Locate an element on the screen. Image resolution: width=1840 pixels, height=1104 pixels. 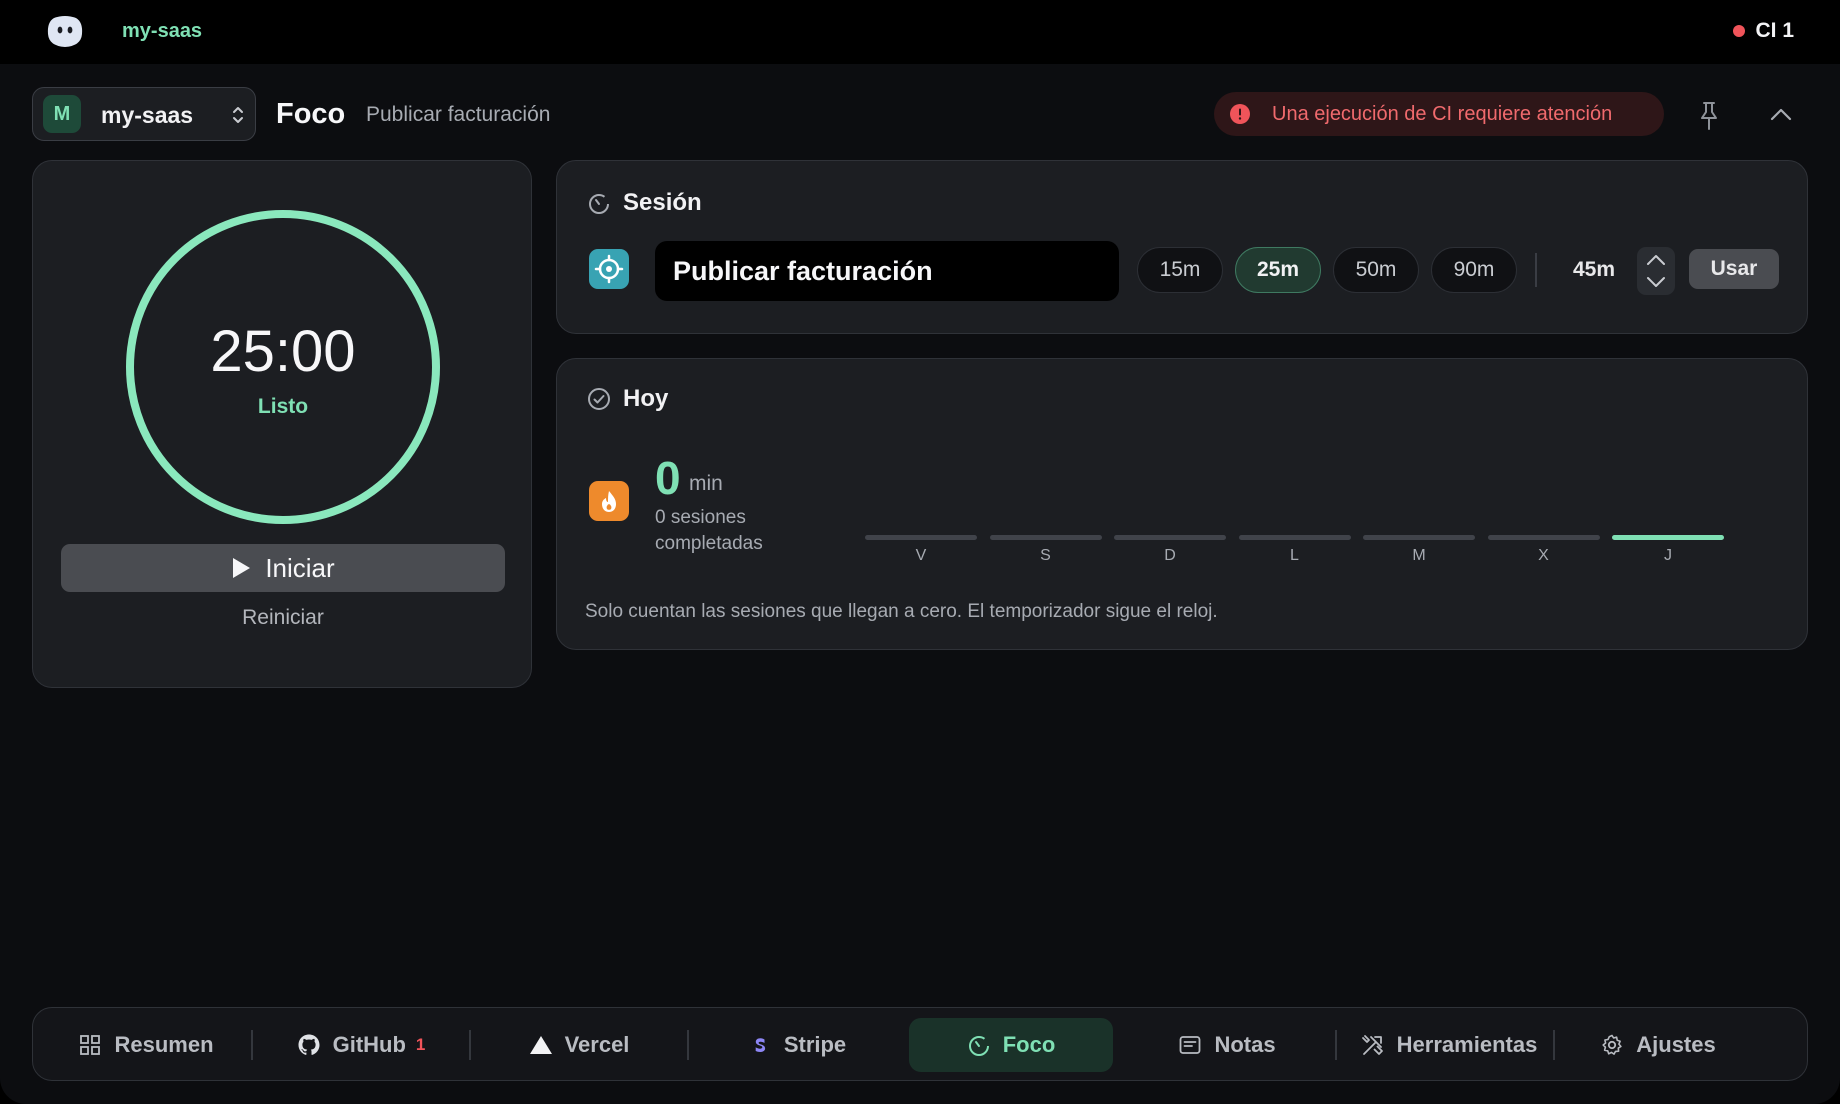
nav-notas: Notas is located at coordinates (1227, 1045).